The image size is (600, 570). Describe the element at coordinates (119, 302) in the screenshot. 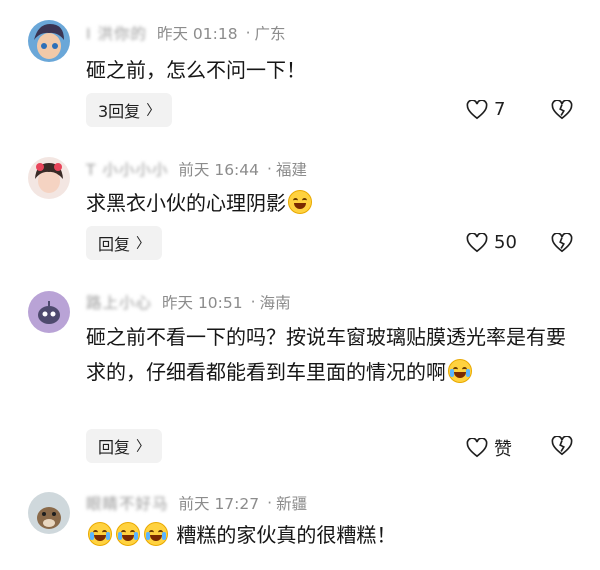

I see `username: 路上小心` at that location.